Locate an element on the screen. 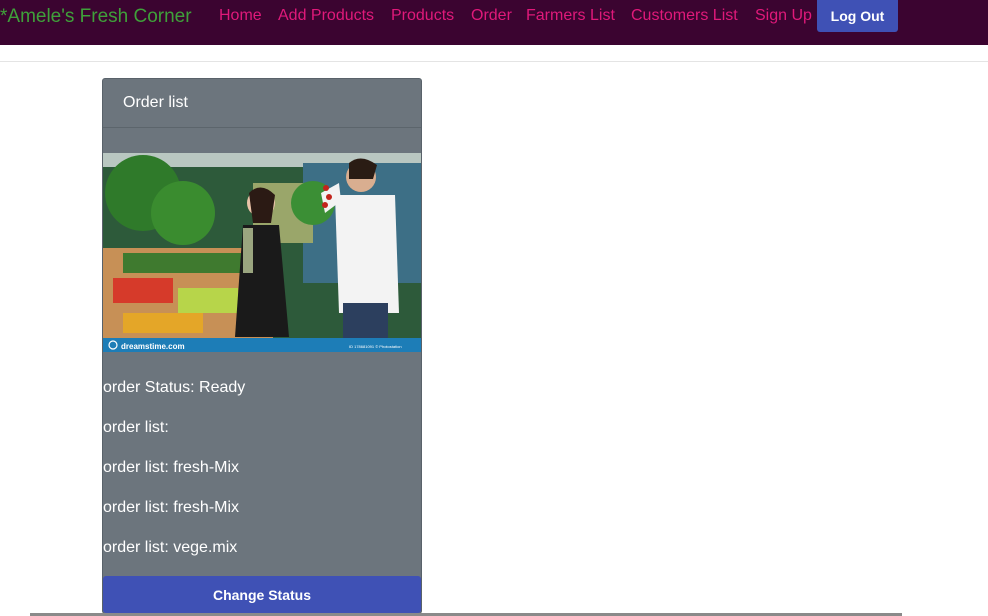 This screenshot has width=988, height=616. nav-link-farmers-list: Farmers List is located at coordinates (570, 16).